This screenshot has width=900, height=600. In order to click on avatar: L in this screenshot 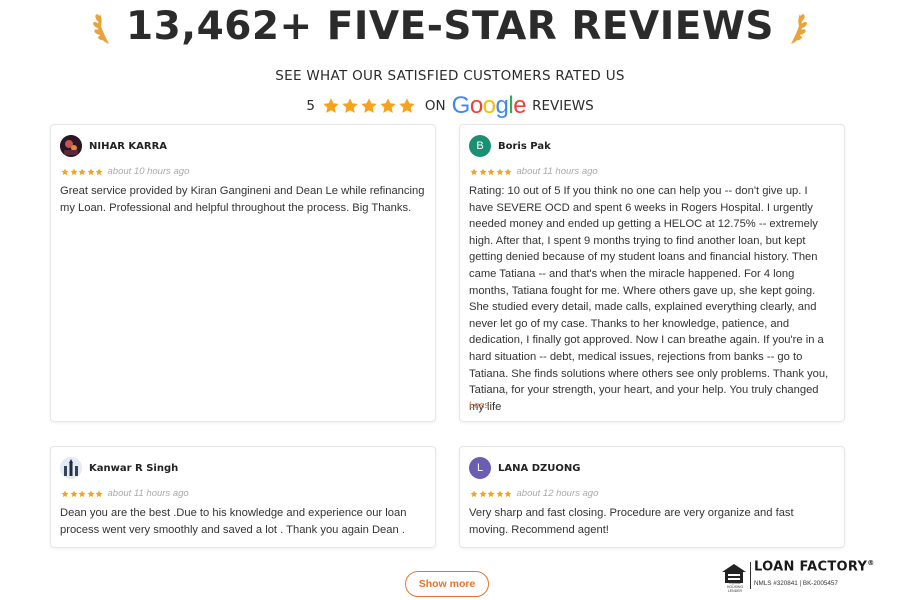, I will do `click(480, 468)`.